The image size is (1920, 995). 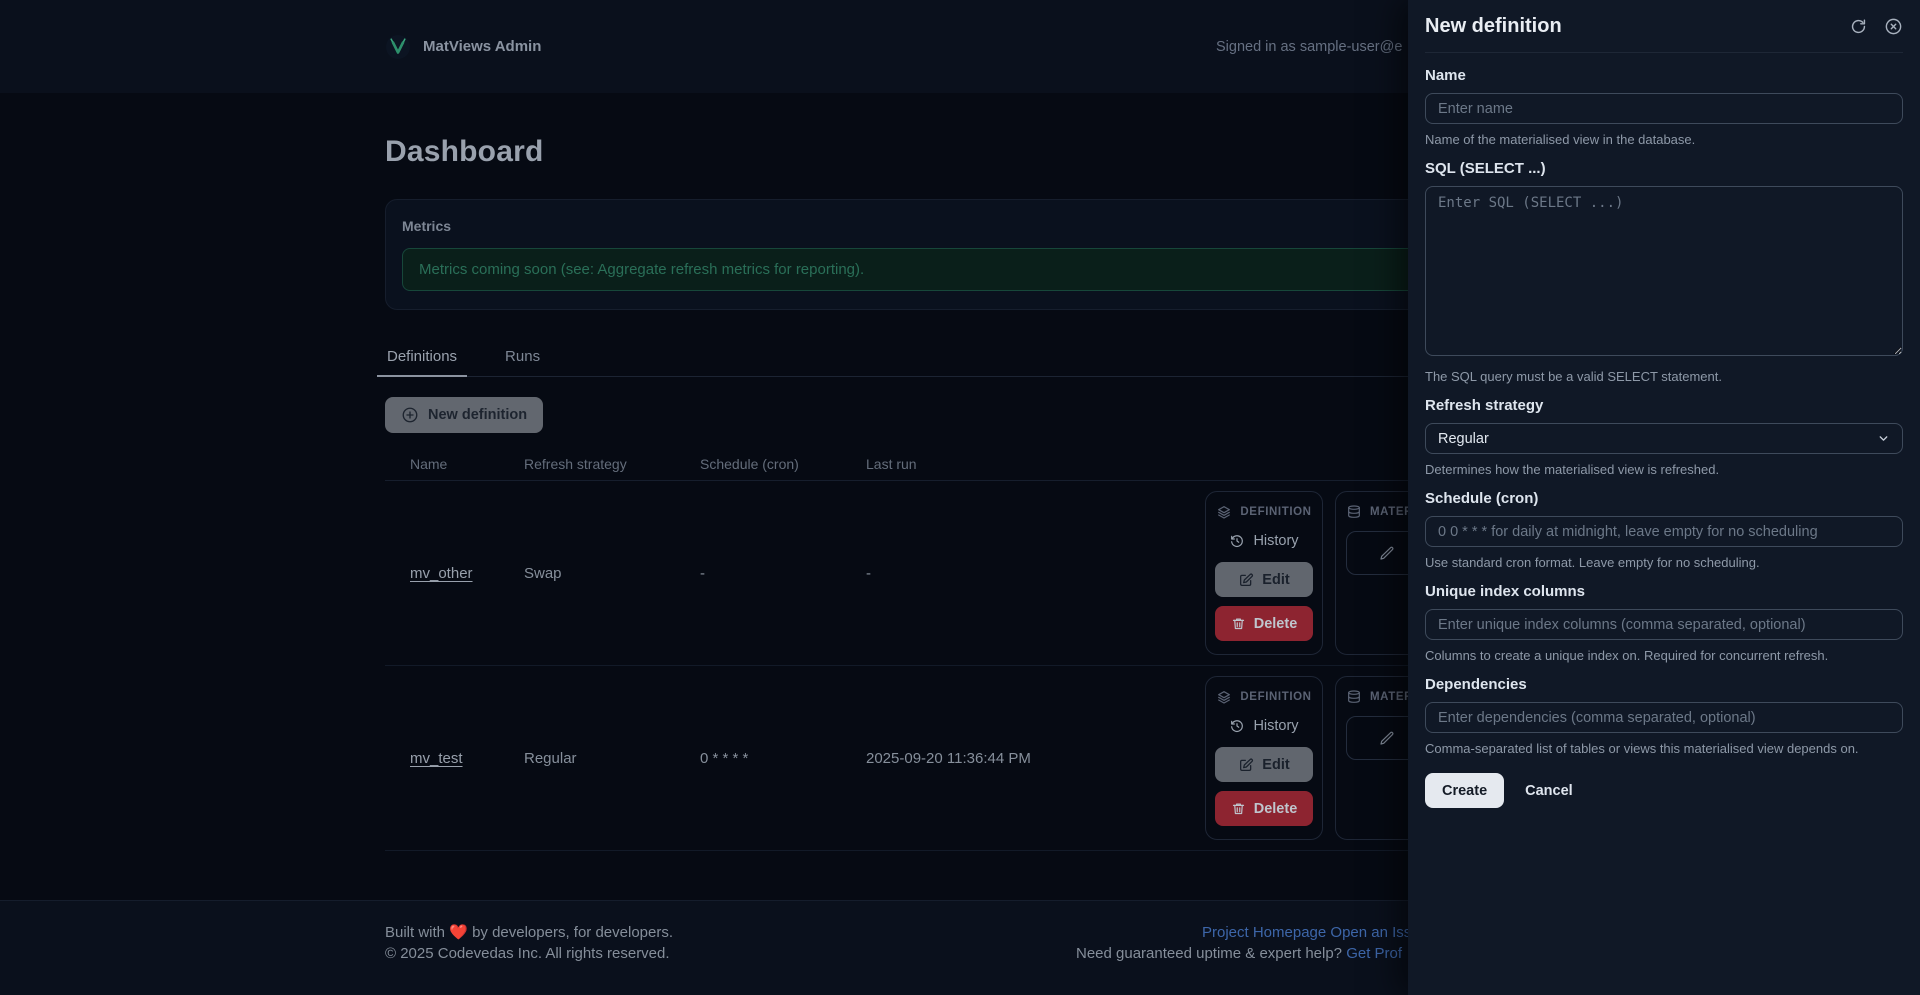 What do you see at coordinates (868, 573) in the screenshot?
I see `last-run-cell: -` at bounding box center [868, 573].